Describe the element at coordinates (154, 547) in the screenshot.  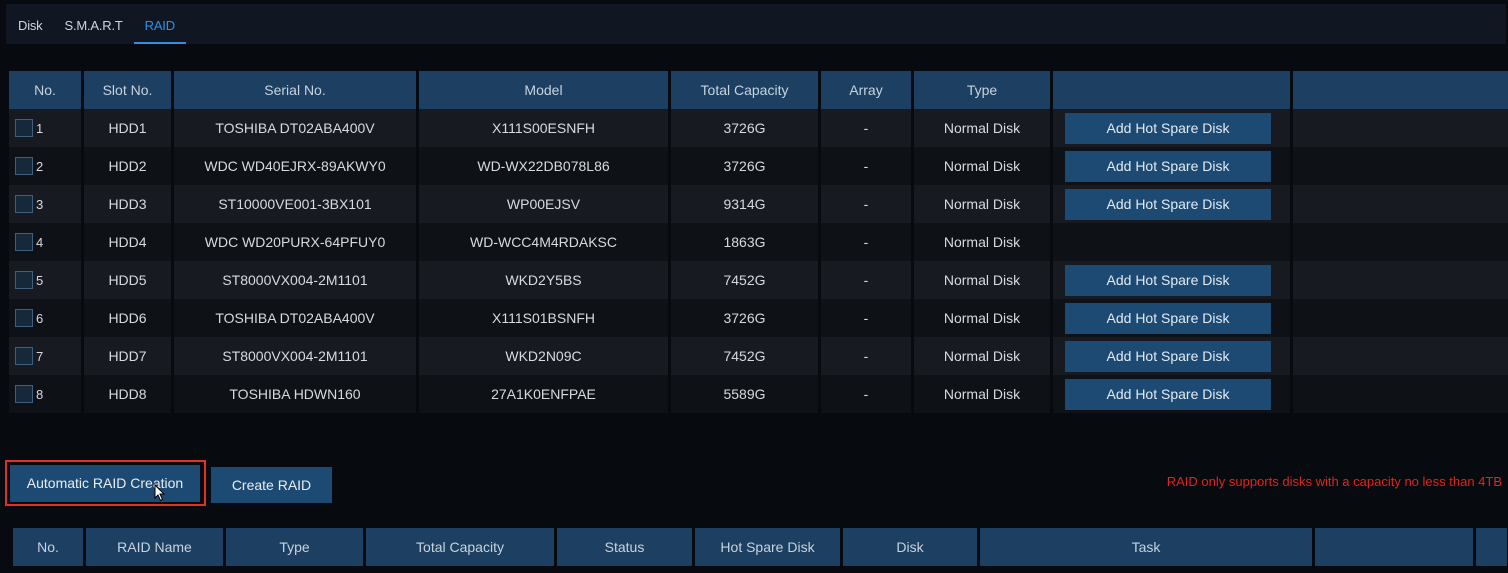
I see `raid-header-name: RAID Name` at that location.